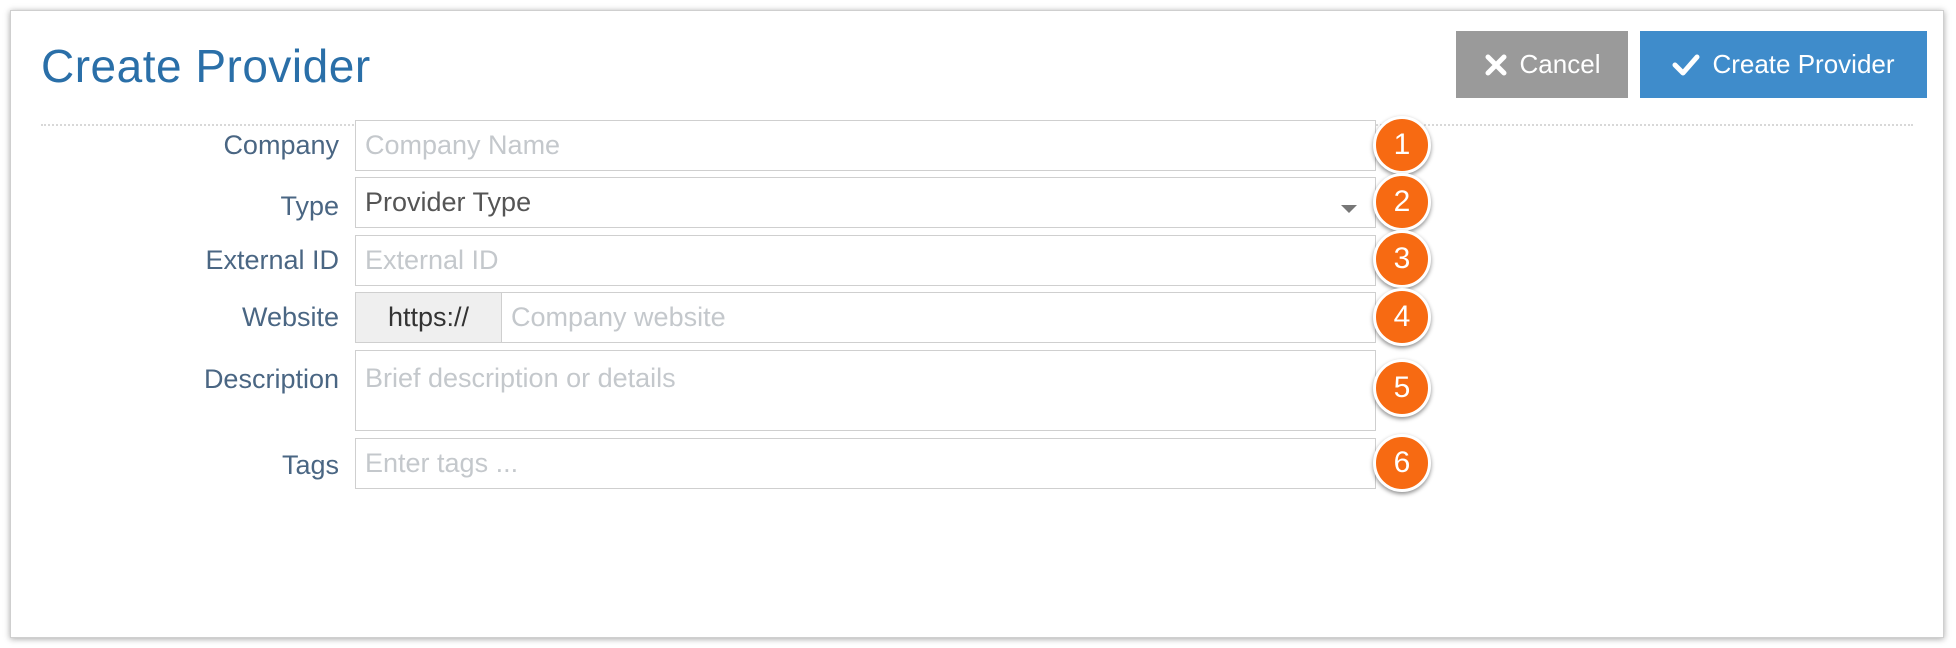 This screenshot has height=648, width=1956. Describe the element at coordinates (865, 317) in the screenshot. I see `website-input-group: https:// Company website` at that location.